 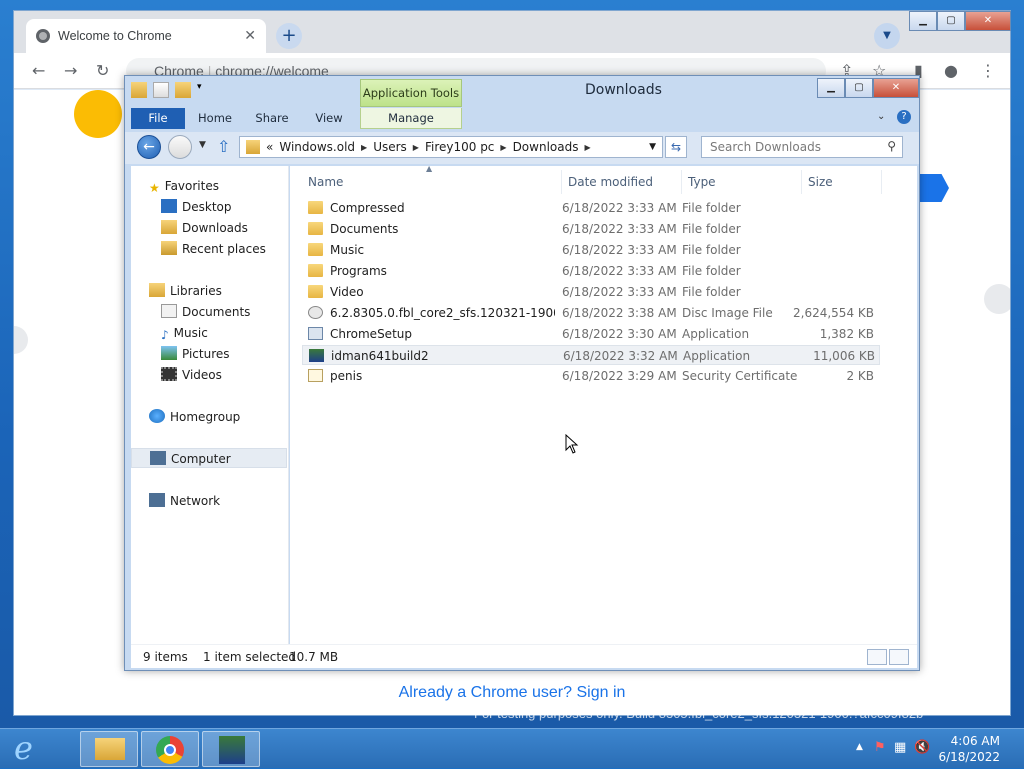 What do you see at coordinates (205, 312) in the screenshot?
I see `nav-documents: Documents` at bounding box center [205, 312].